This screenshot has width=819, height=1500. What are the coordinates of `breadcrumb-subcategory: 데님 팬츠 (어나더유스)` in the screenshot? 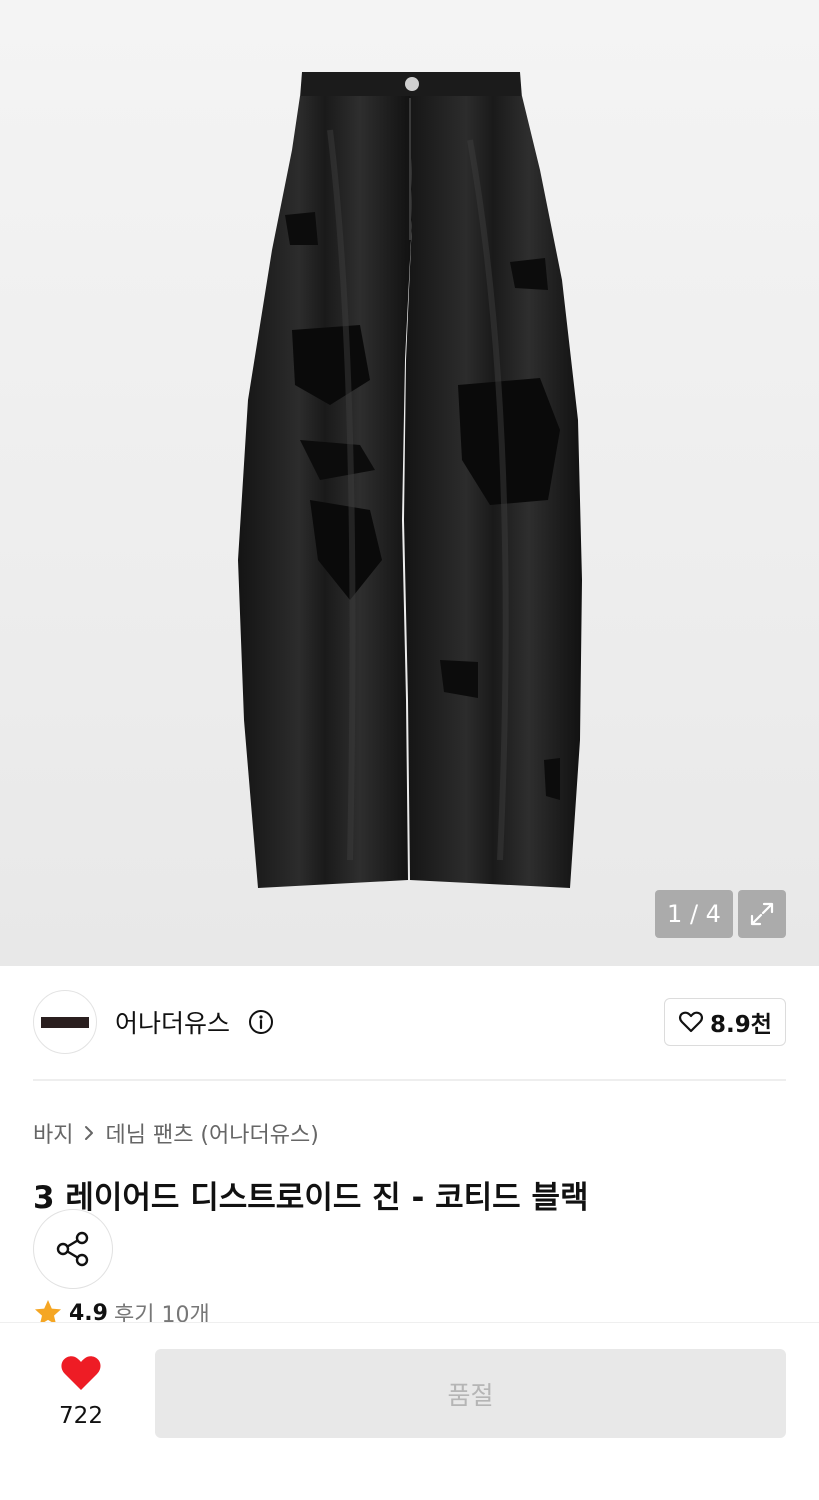 It's located at (211, 1133).